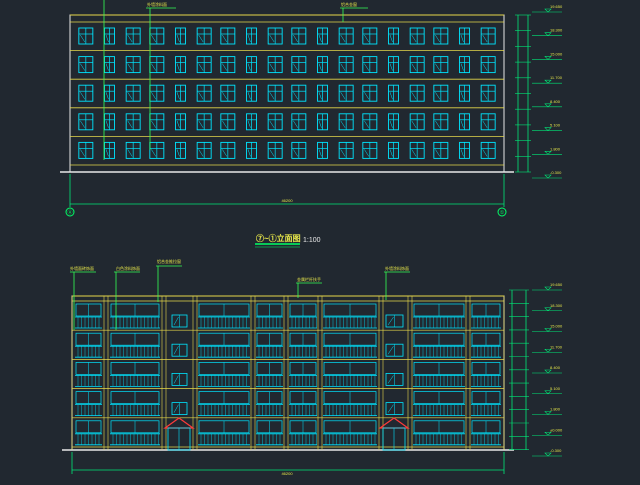  Describe the element at coordinates (169, 261) in the screenshot. I see `lower-callout-3: 铝合金推拉窗` at that location.